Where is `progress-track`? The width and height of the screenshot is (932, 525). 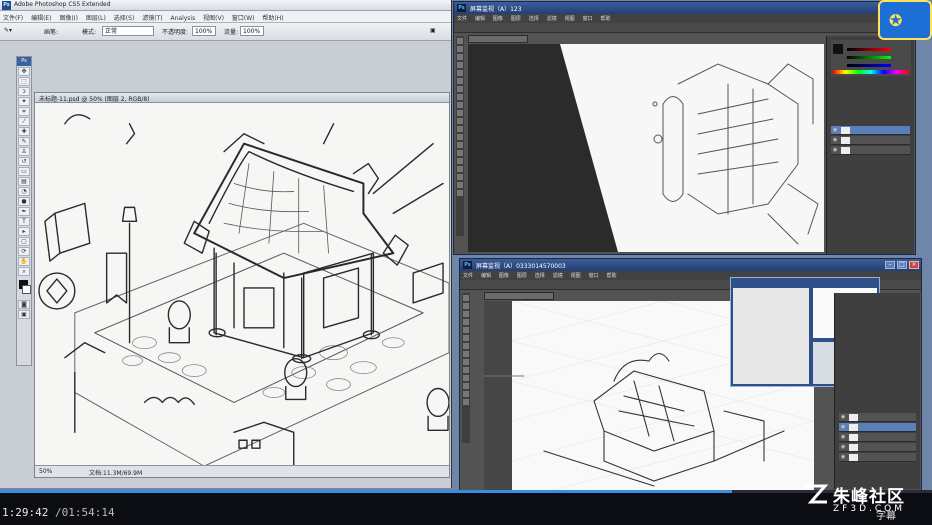 progress-track is located at coordinates (466, 491).